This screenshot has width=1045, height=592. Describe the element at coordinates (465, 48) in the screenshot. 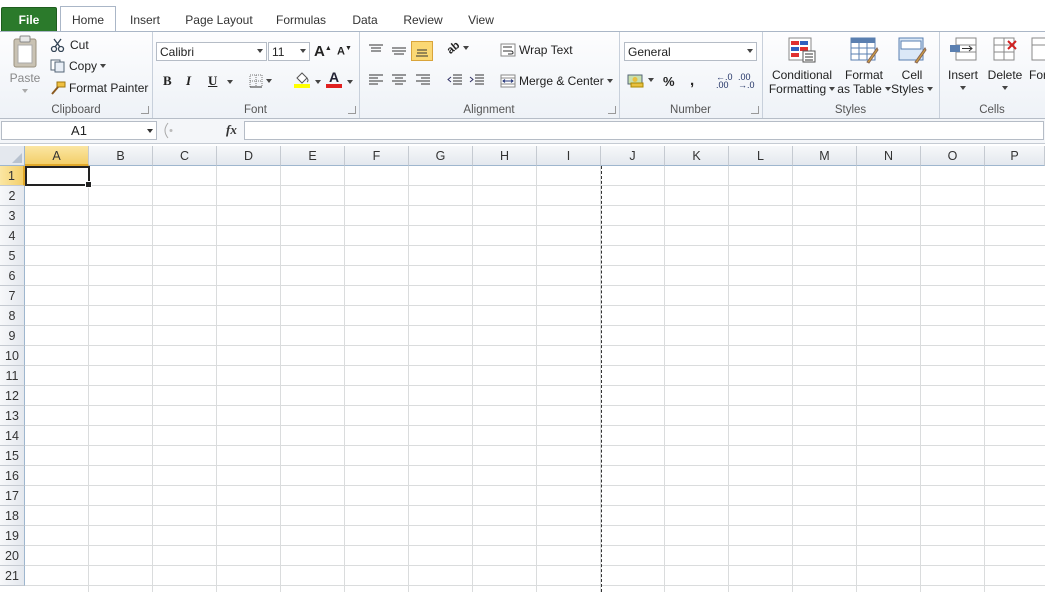

I see `orientation-dropdown-arrow` at that location.